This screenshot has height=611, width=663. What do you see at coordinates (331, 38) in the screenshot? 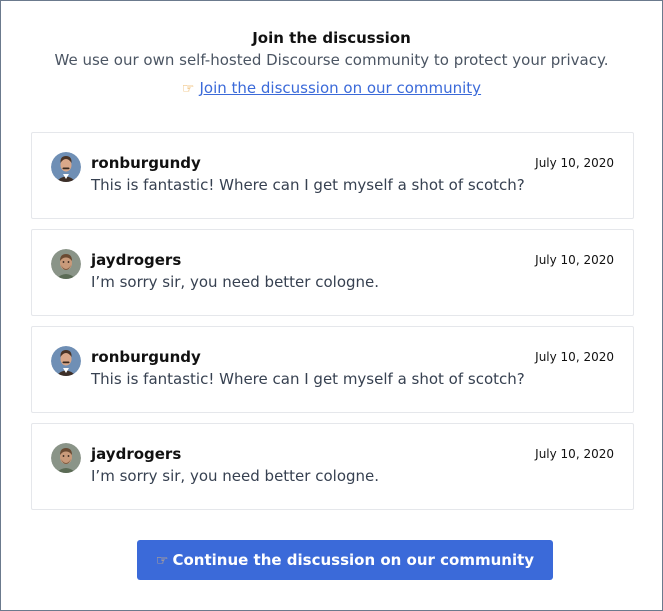
I see `discussion-title: Join the discussion` at bounding box center [331, 38].